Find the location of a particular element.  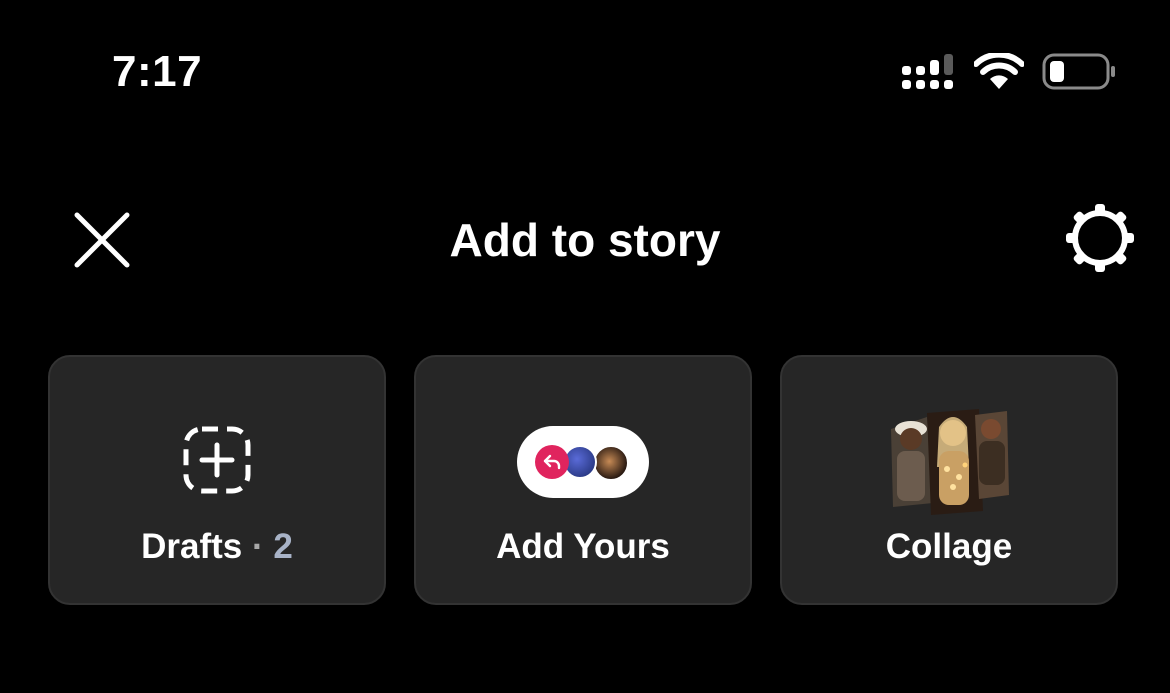

reply-avatars-pill-icon is located at coordinates (583, 462).